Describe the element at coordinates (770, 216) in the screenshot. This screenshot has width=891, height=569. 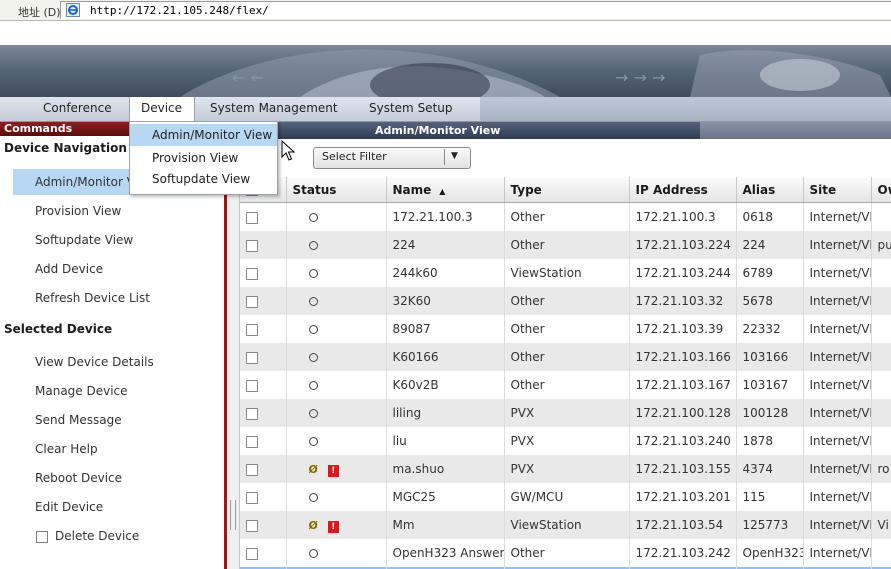
I see `cell-alias: 0618` at that location.